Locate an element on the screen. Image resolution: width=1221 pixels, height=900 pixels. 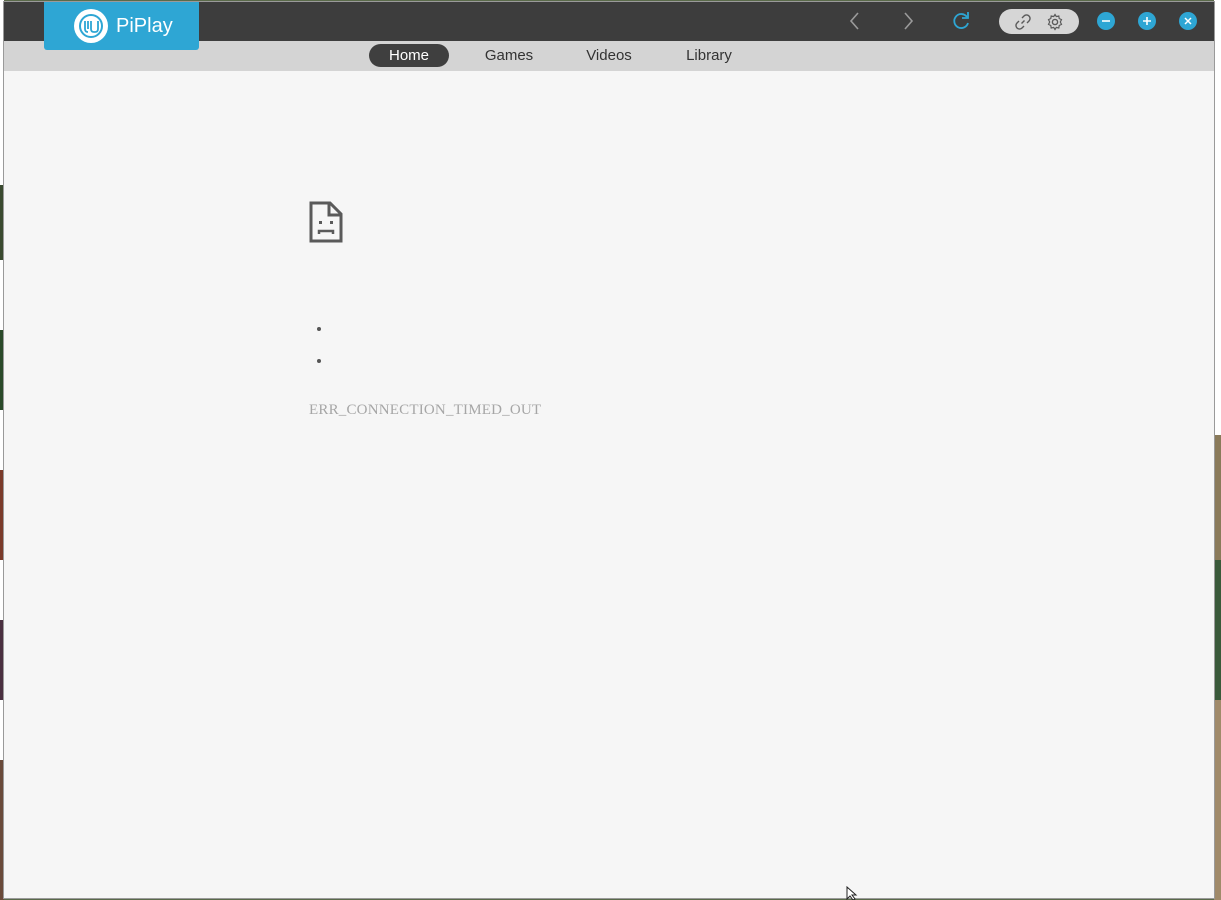
desktop-background-right is located at coordinates (1217, 450).